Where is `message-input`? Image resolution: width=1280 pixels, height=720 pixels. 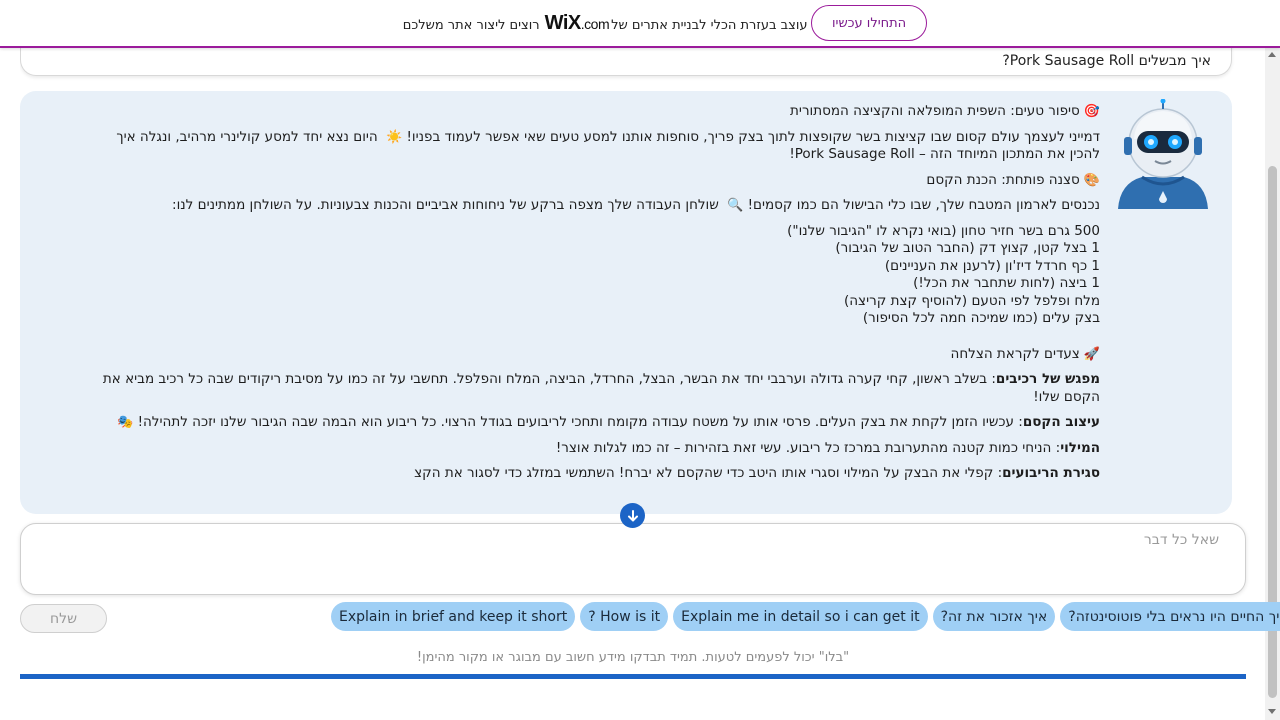 message-input is located at coordinates (633, 559).